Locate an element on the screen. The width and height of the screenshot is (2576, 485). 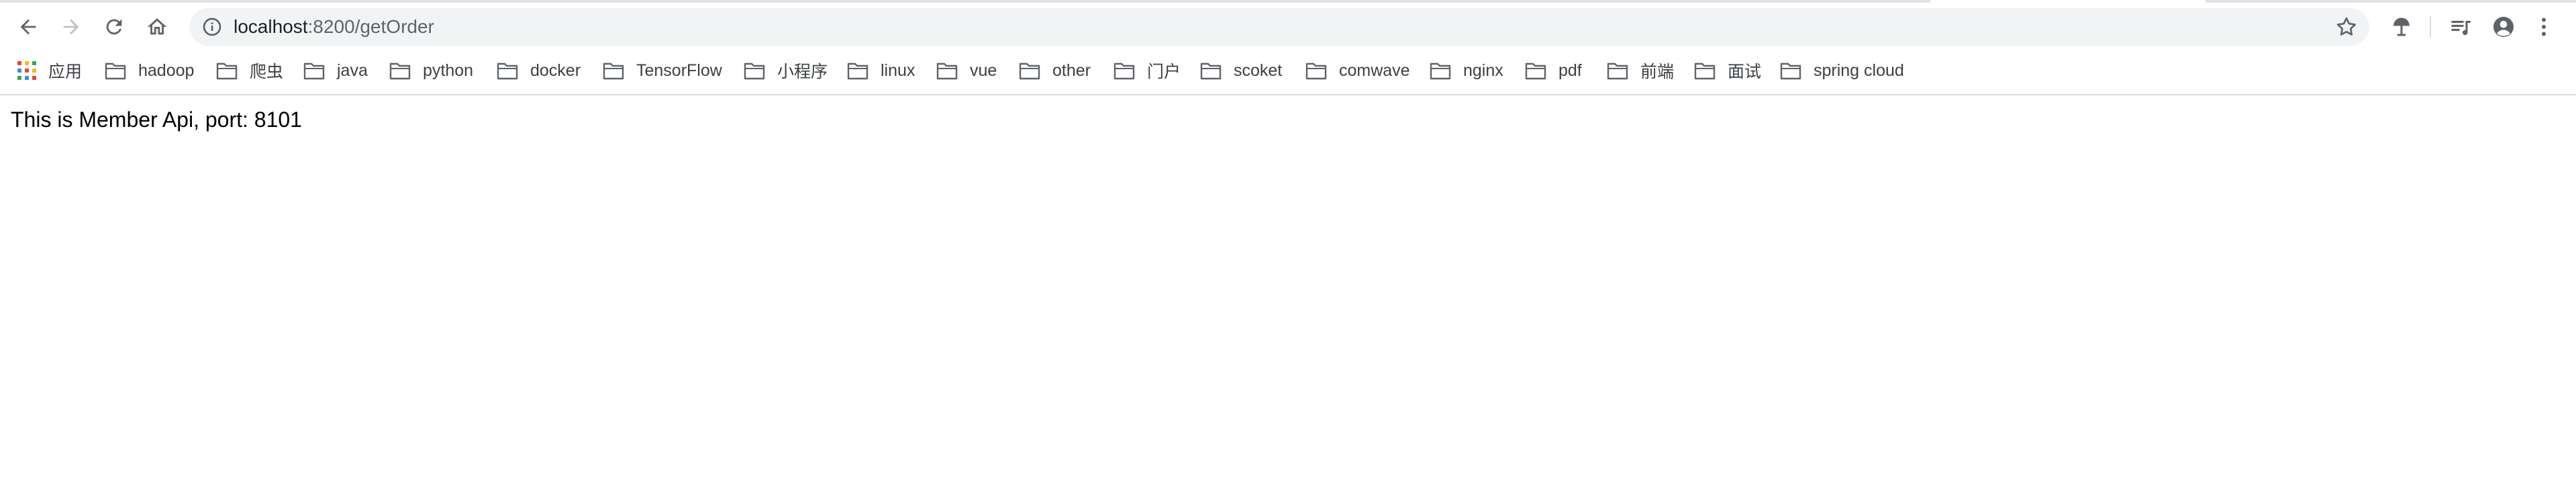
reload-icon is located at coordinates (114, 27).